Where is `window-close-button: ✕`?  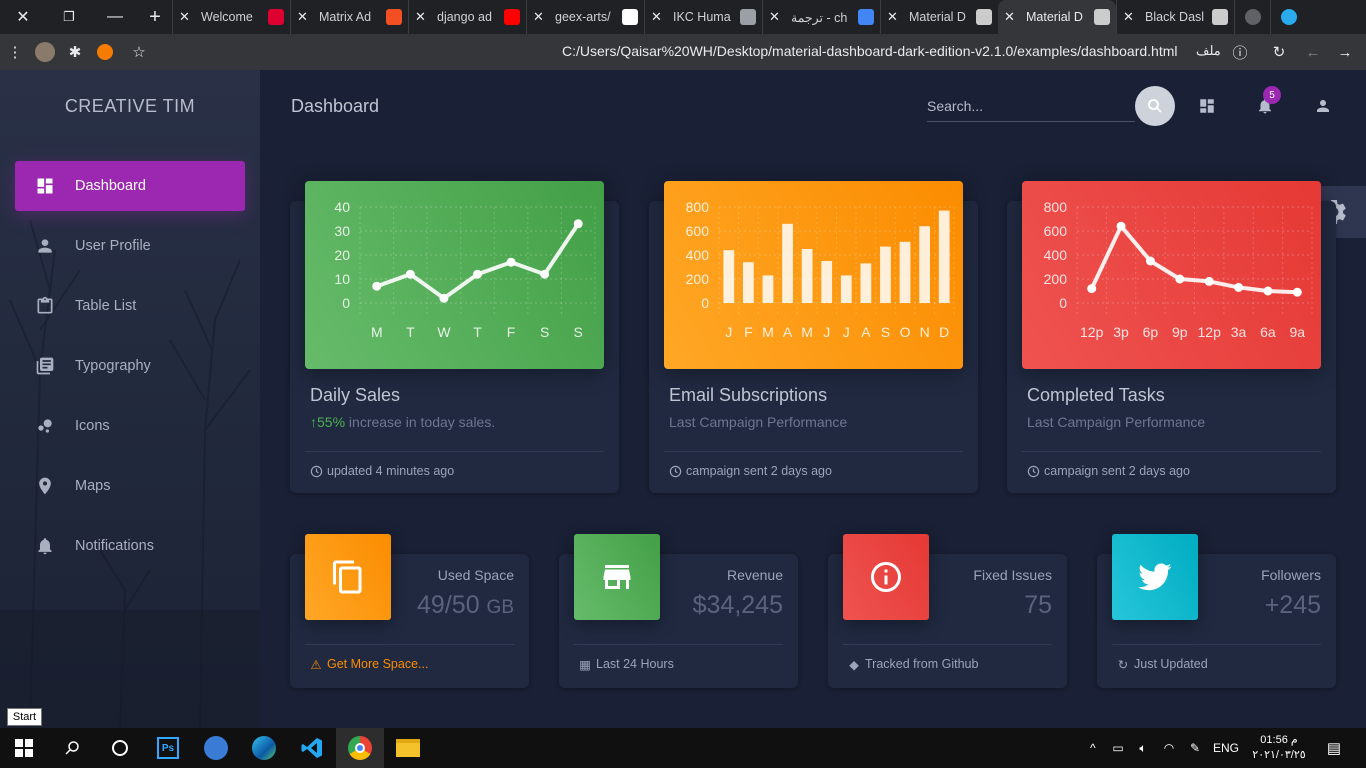 window-close-button: ✕ is located at coordinates (23, 17).